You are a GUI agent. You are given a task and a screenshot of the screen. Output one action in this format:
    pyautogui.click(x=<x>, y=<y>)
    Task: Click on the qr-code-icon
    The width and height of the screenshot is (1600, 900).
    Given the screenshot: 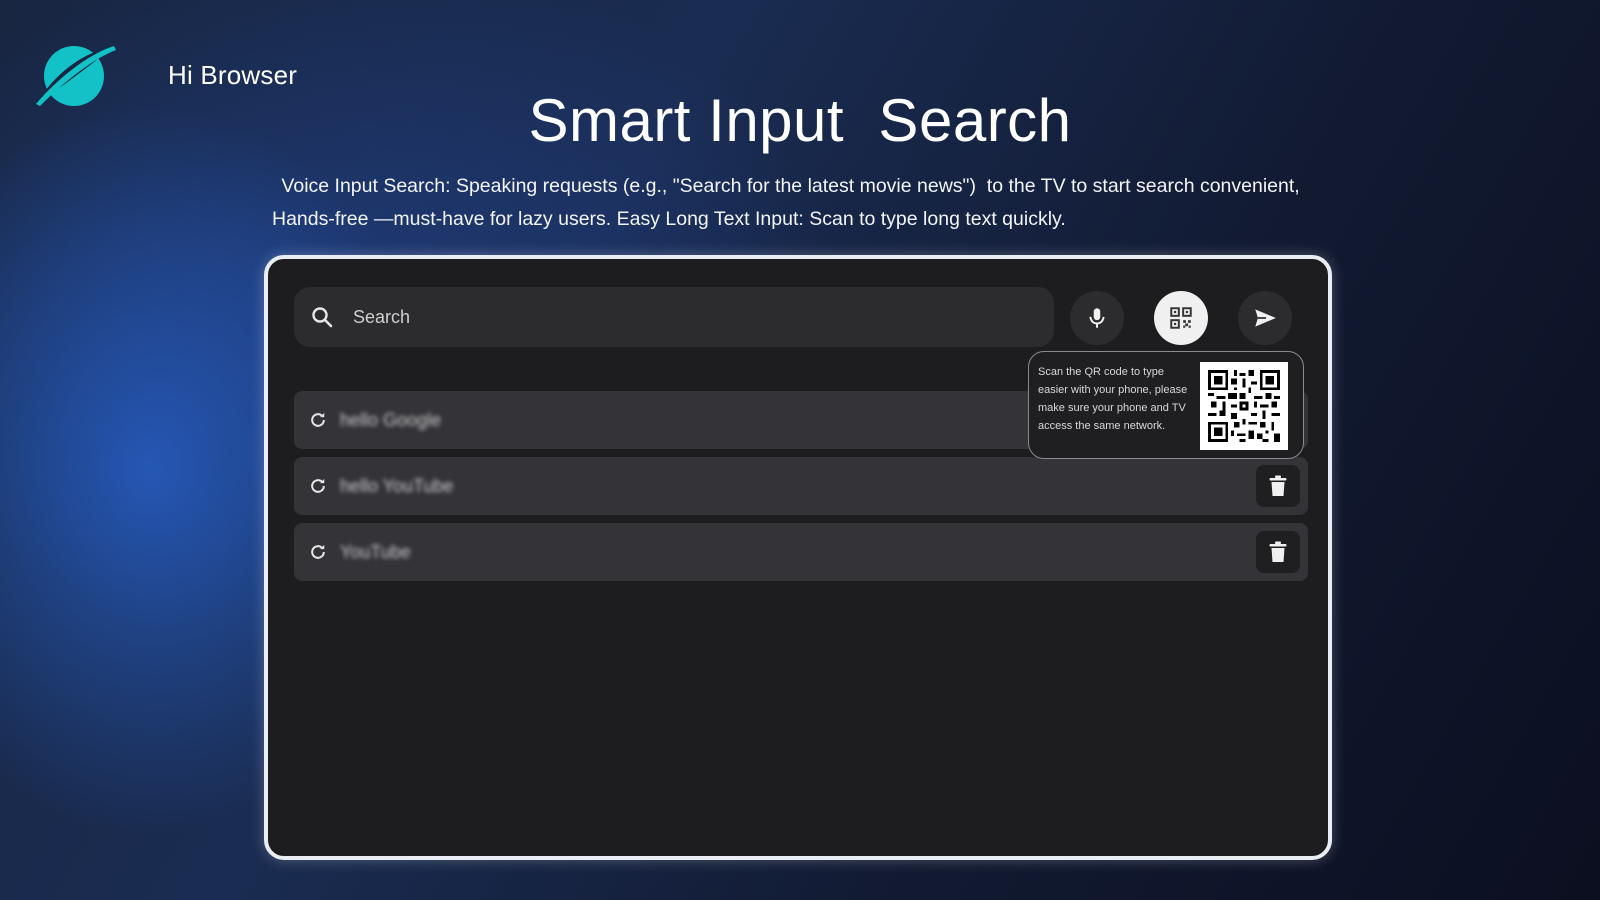 What is the action you would take?
    pyautogui.click(x=1244, y=406)
    